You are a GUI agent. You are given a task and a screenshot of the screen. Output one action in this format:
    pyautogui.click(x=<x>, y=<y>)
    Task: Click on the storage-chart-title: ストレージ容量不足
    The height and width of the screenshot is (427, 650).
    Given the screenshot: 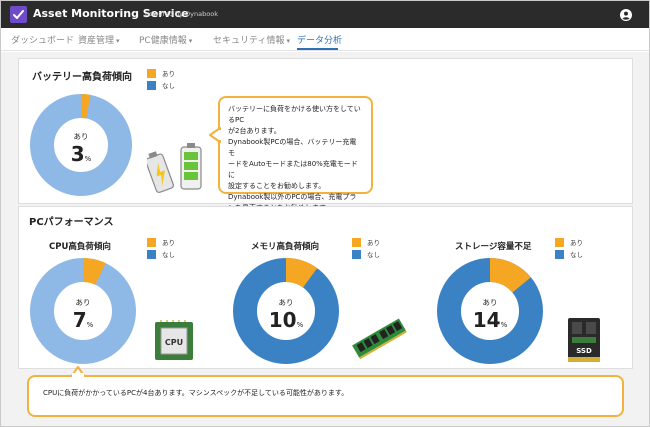 What is the action you would take?
    pyautogui.click(x=493, y=247)
    